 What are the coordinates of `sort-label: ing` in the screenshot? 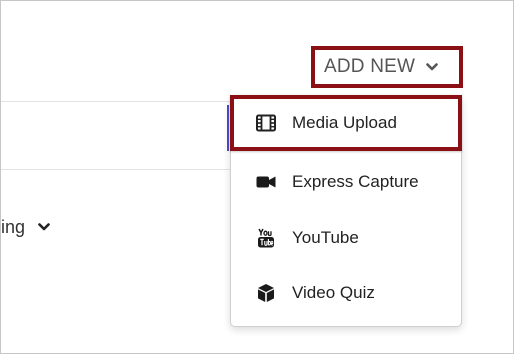 It's located at (13, 226).